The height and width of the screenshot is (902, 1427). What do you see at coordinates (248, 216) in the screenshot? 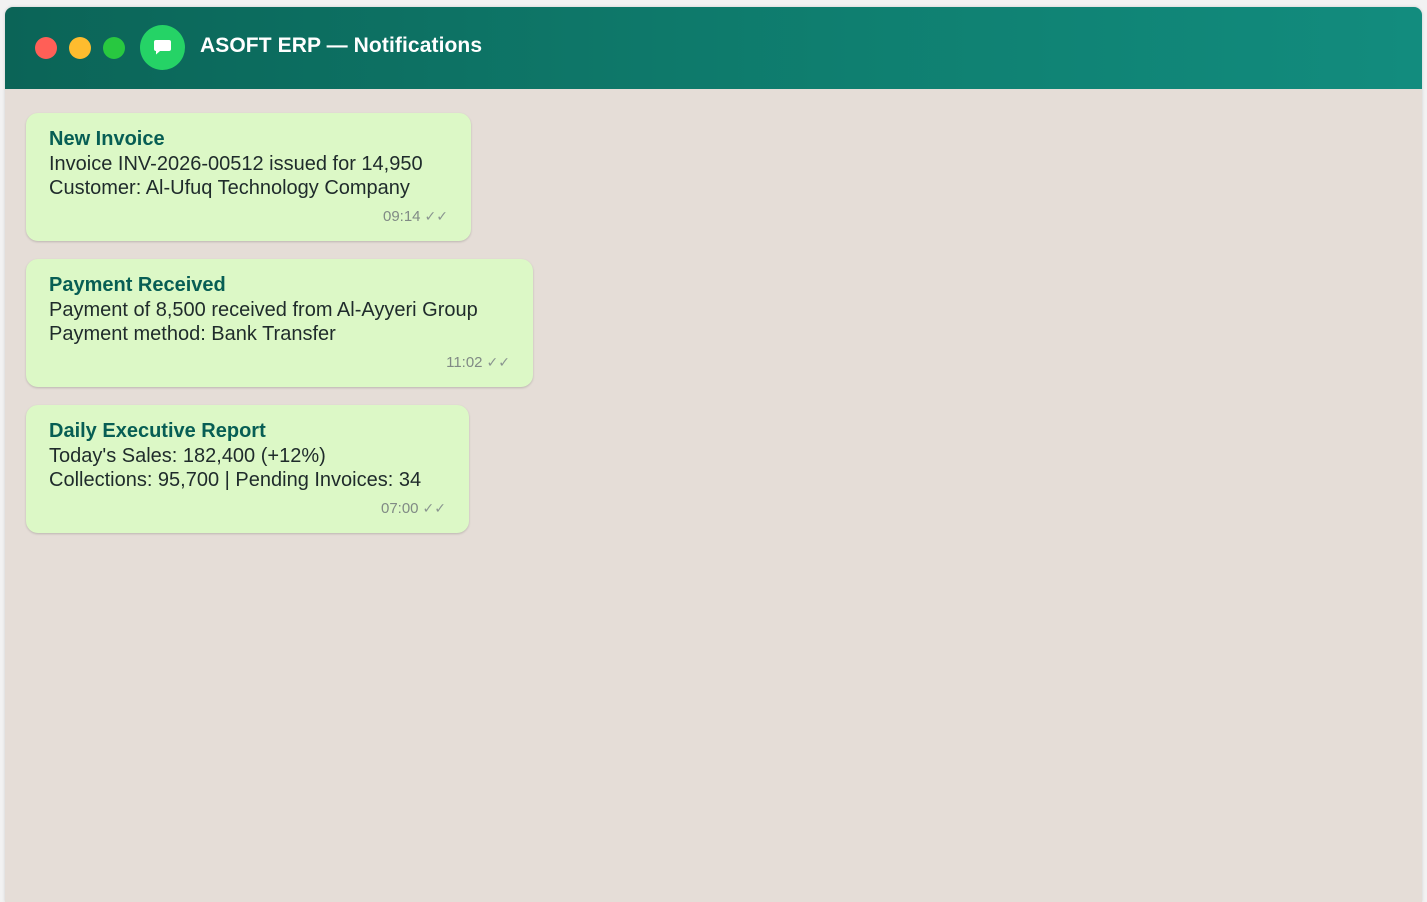
I see `notification-meta: 09:14 ✓✓` at bounding box center [248, 216].